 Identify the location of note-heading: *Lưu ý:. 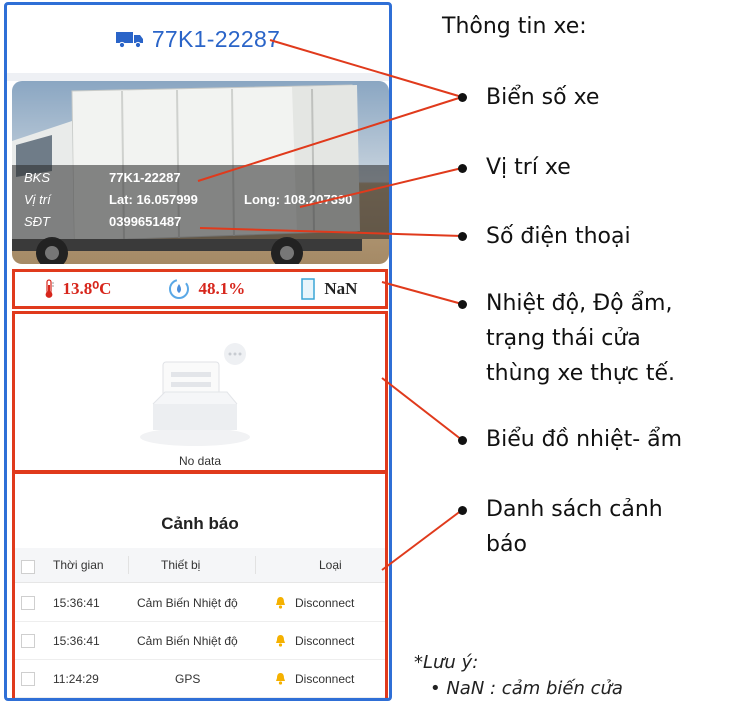
(446, 662).